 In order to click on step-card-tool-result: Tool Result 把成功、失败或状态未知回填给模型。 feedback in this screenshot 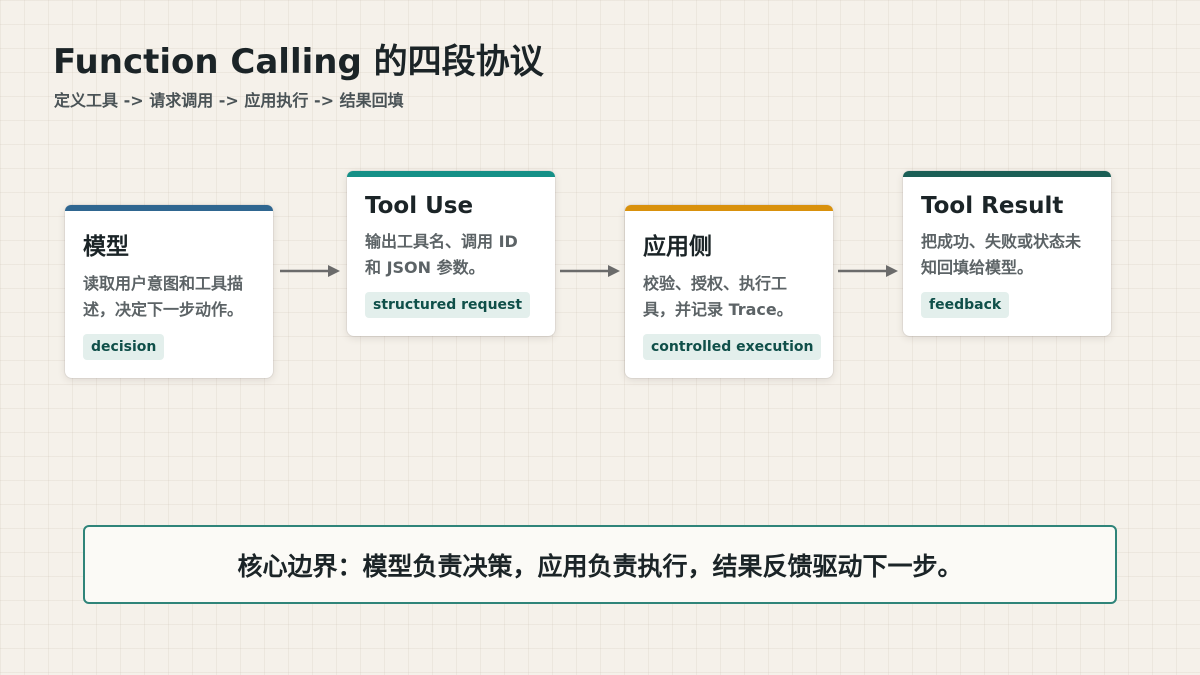, I will do `click(1007, 253)`.